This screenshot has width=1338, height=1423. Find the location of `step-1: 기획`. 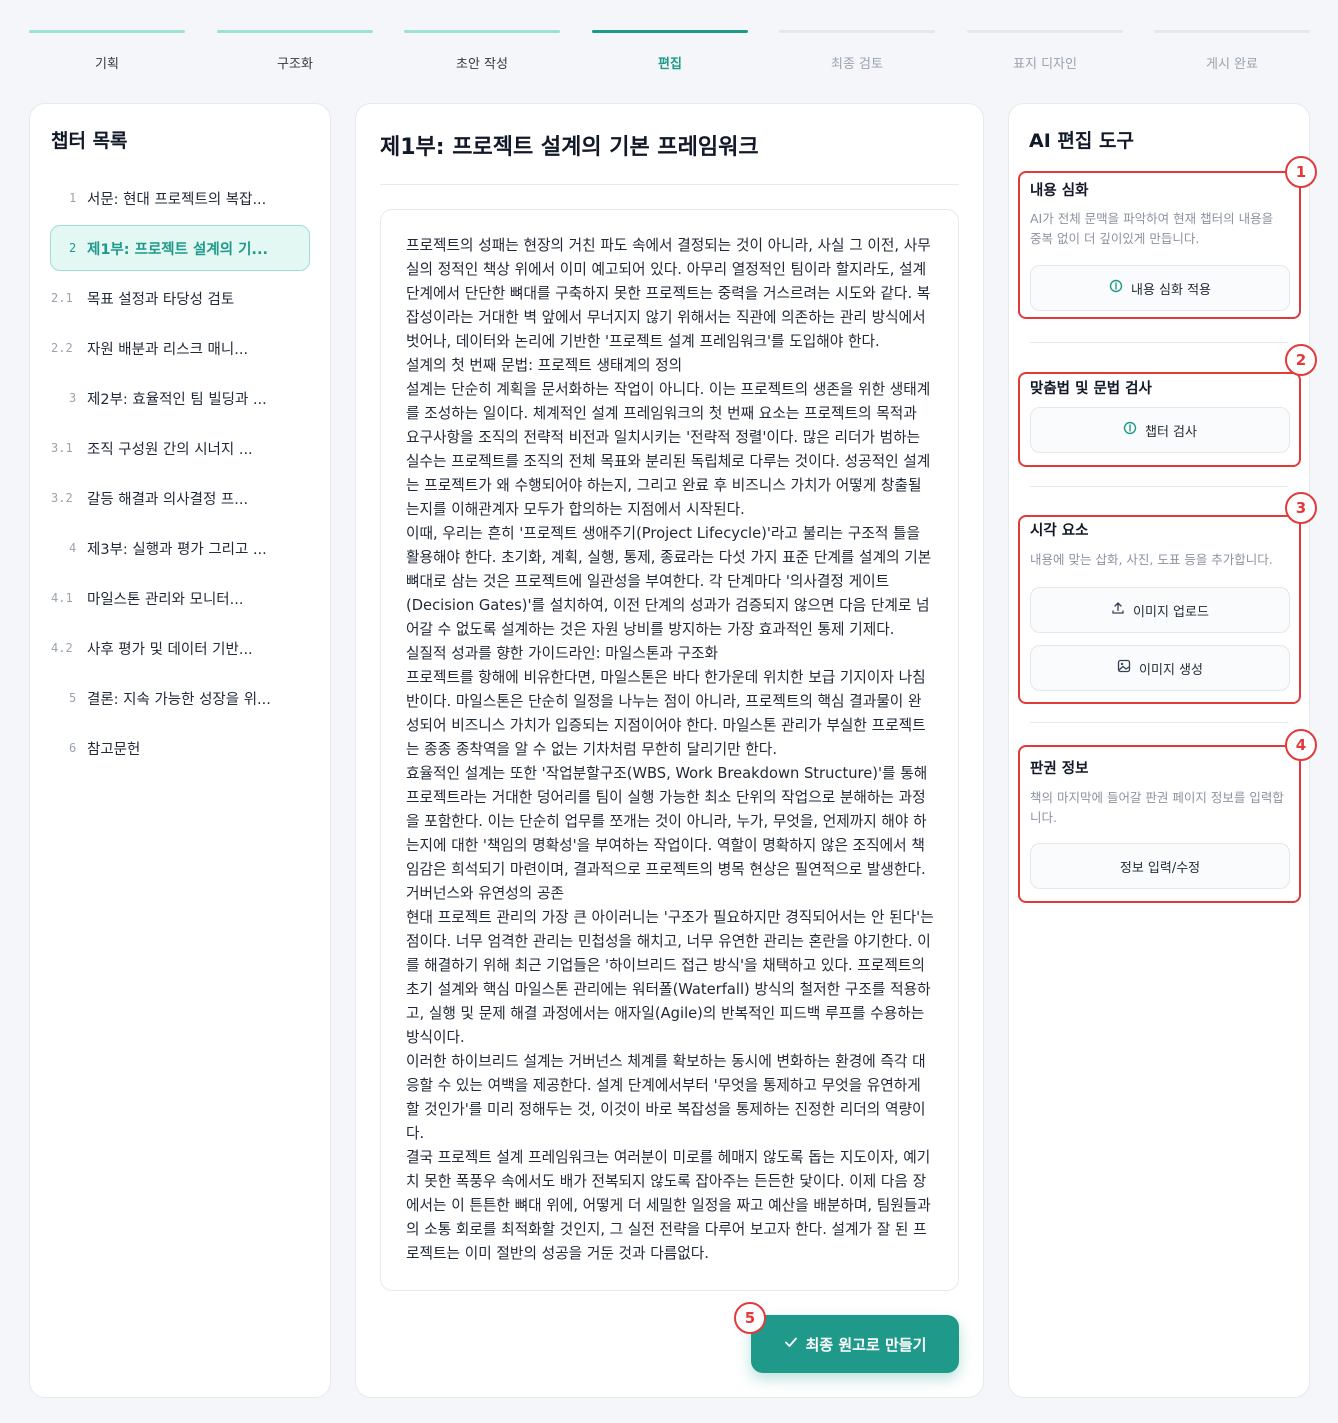

step-1: 기획 is located at coordinates (107, 51).